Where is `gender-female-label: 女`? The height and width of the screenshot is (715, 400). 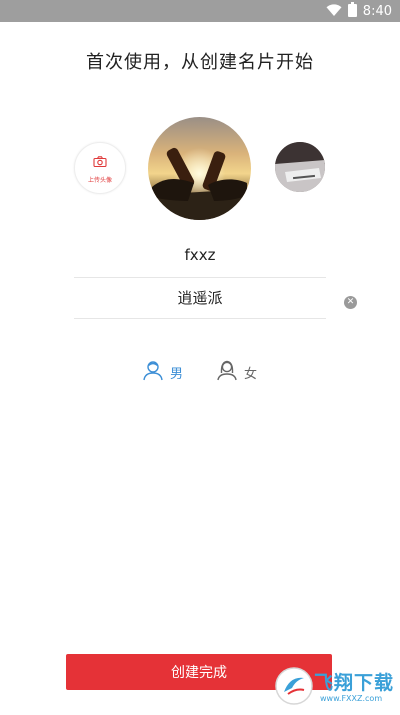 gender-female-label: 女 is located at coordinates (251, 374).